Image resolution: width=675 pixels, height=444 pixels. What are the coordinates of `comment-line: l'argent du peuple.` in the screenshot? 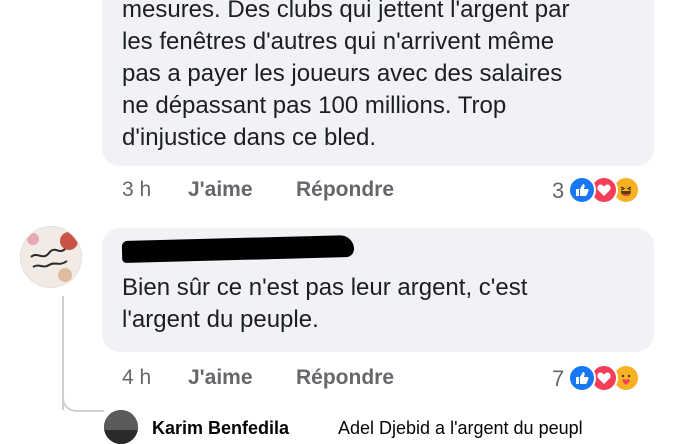 It's located at (220, 319).